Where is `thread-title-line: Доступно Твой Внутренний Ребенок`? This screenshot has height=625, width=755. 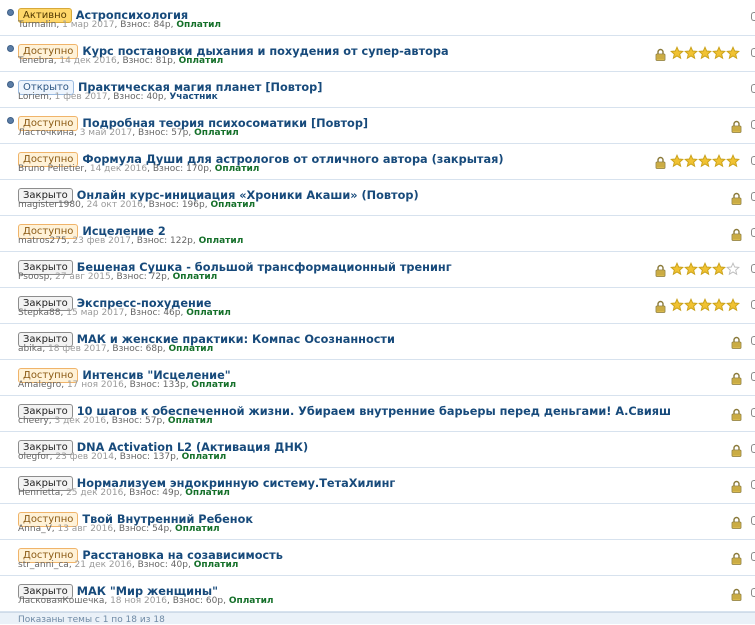 thread-title-line: Доступно Твой Внутренний Ребенок is located at coordinates (135, 518).